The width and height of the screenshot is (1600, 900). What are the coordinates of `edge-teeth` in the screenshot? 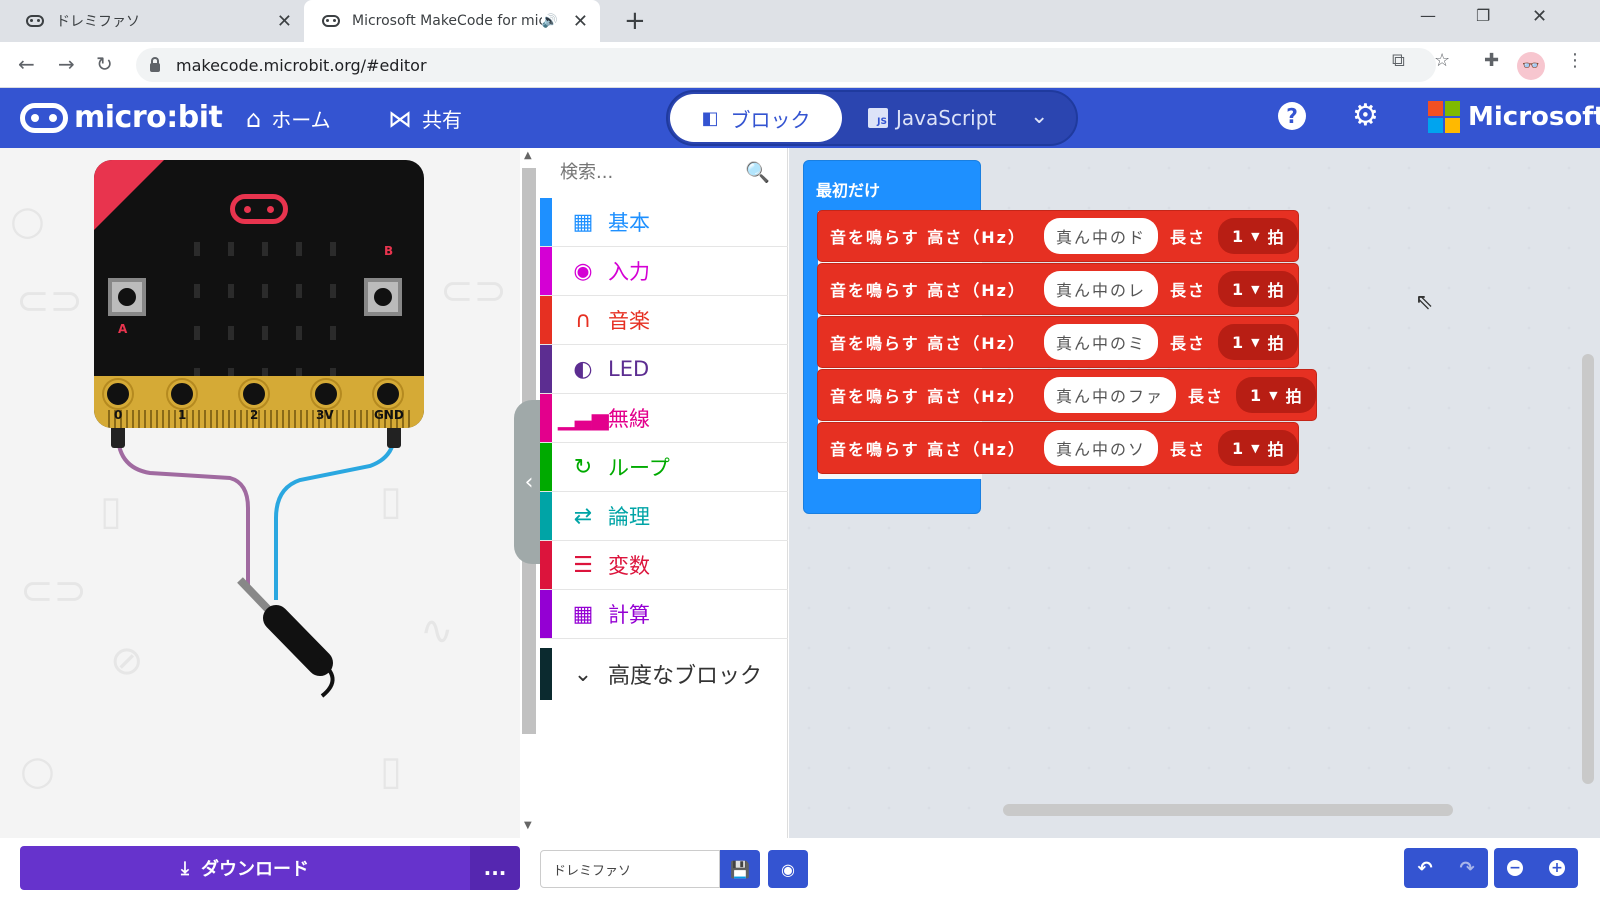 It's located at (259, 419).